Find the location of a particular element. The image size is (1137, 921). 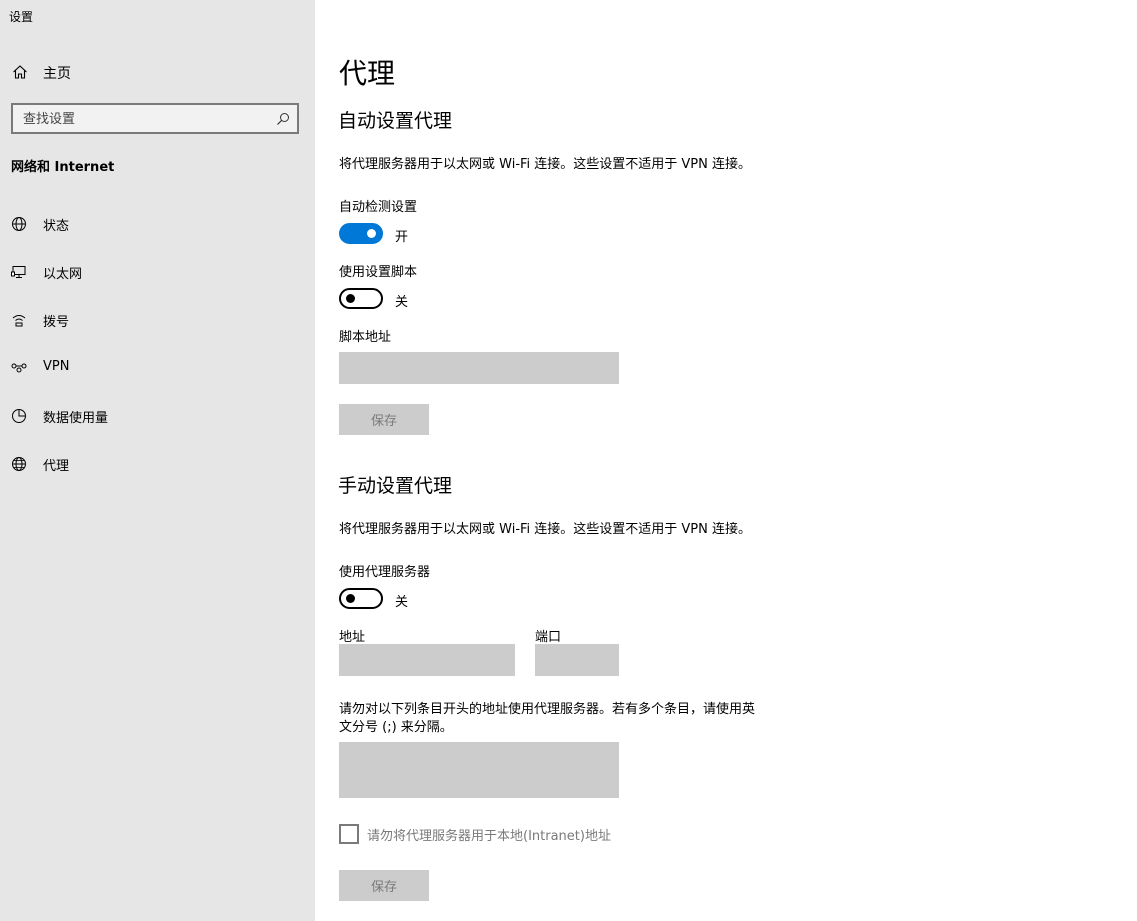

vpn-icon is located at coordinates (19, 368).